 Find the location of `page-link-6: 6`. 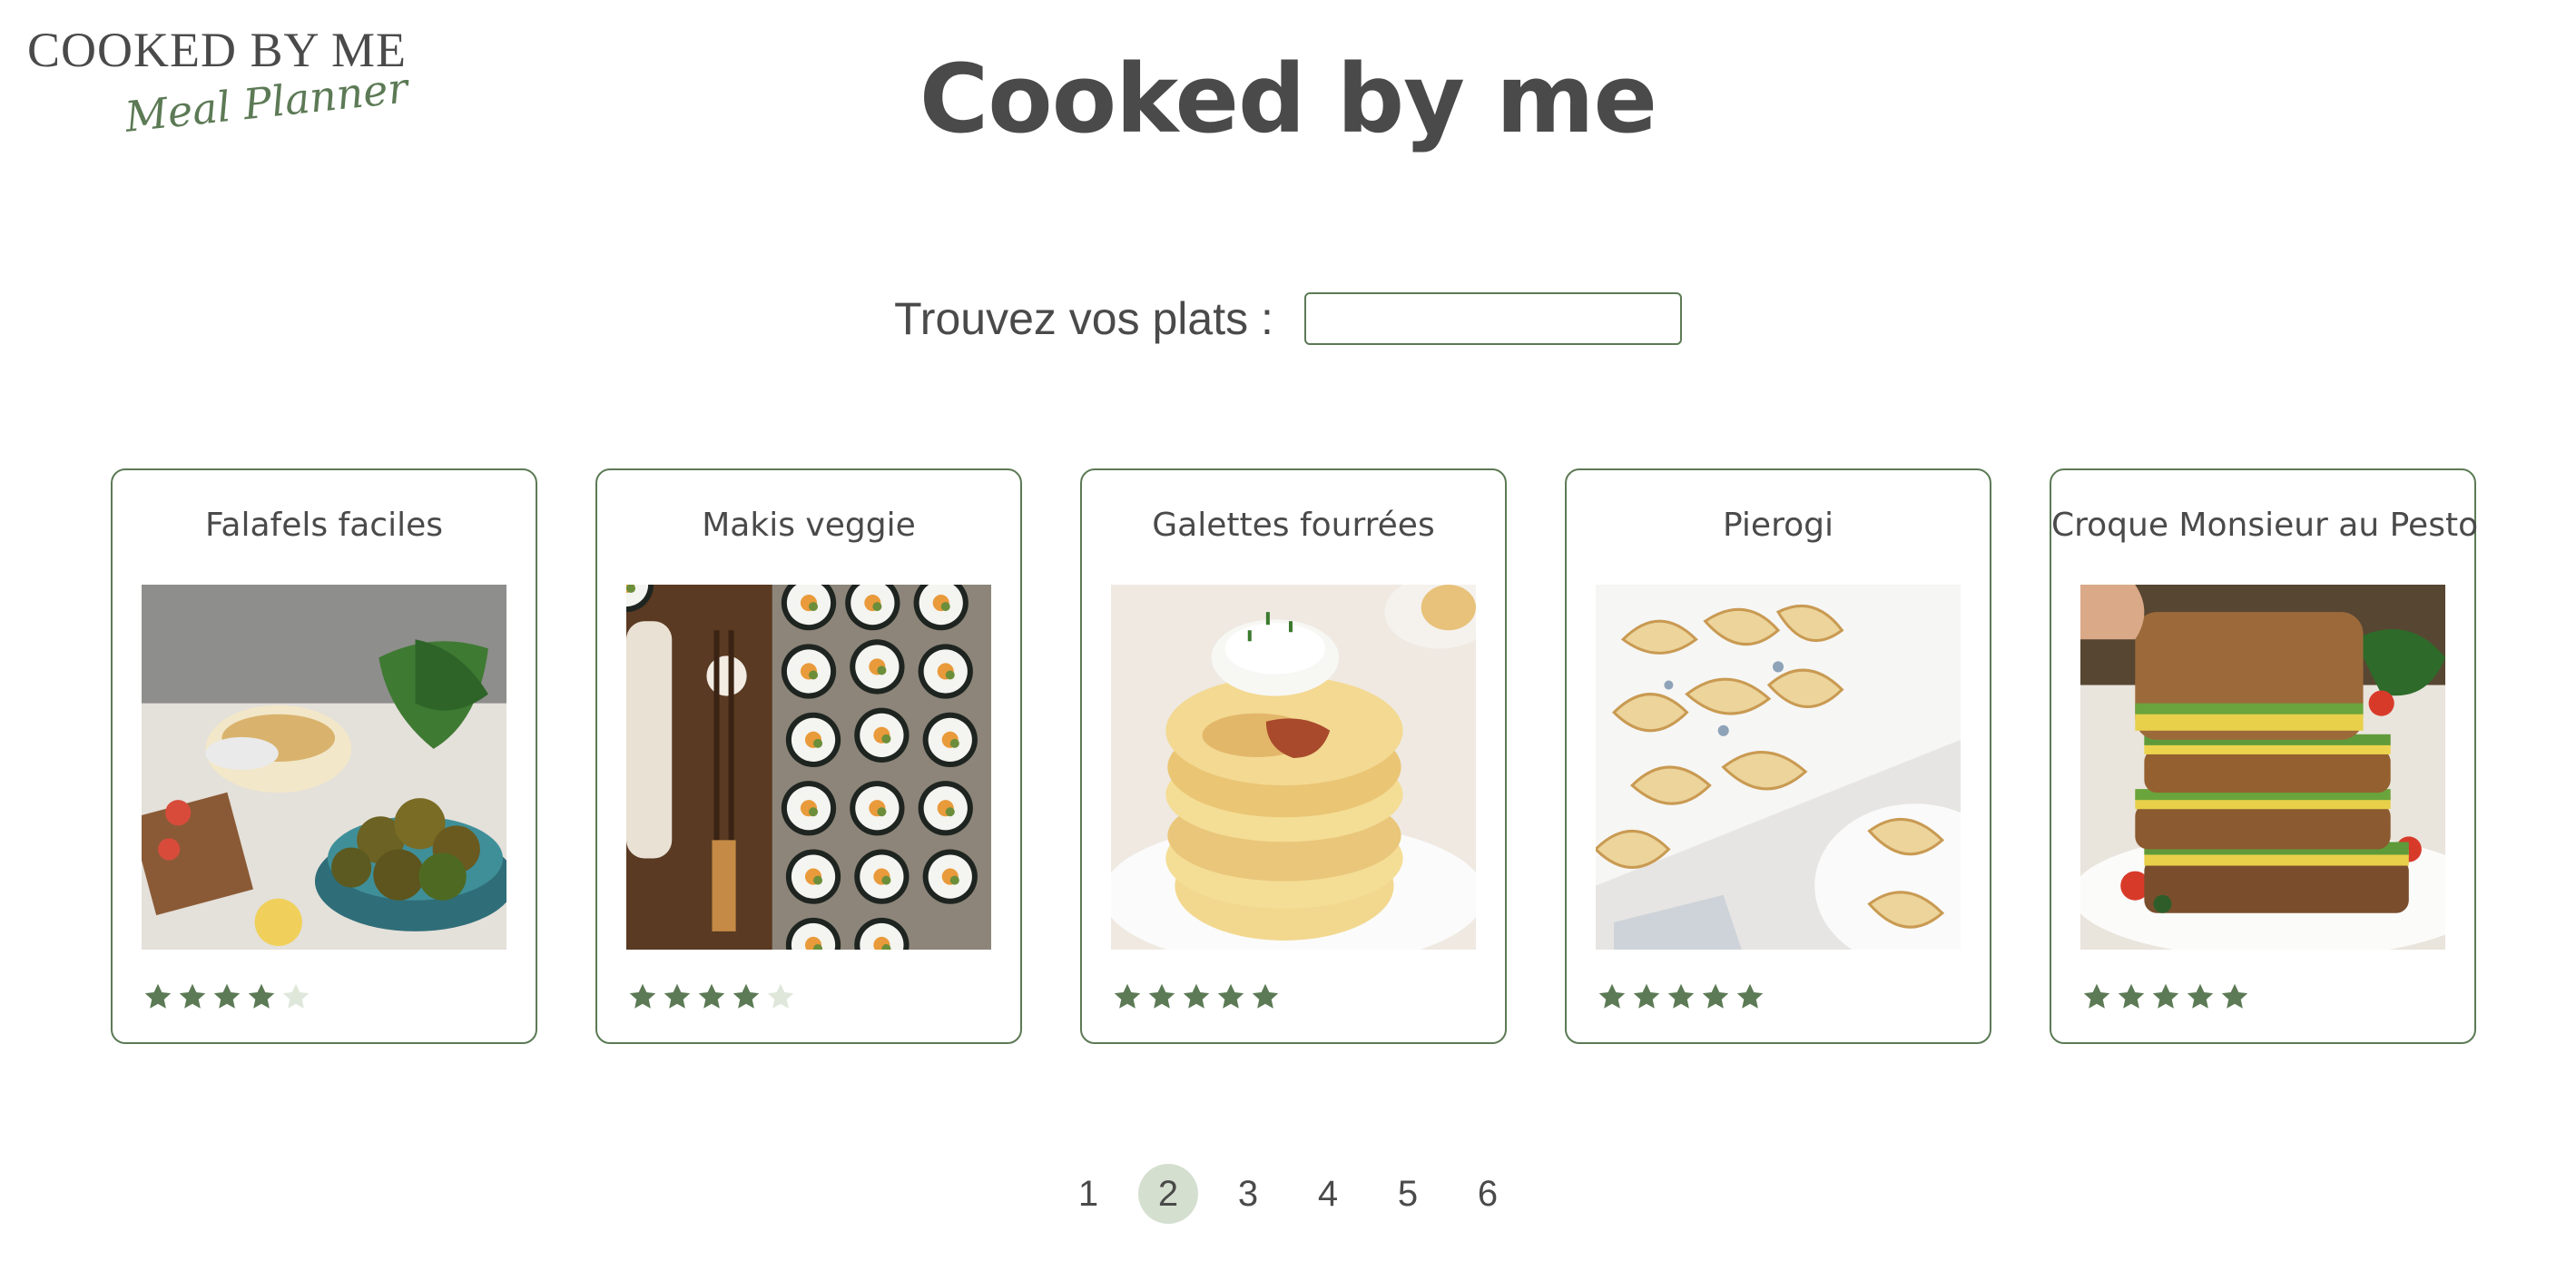

page-link-6: 6 is located at coordinates (1488, 1194).